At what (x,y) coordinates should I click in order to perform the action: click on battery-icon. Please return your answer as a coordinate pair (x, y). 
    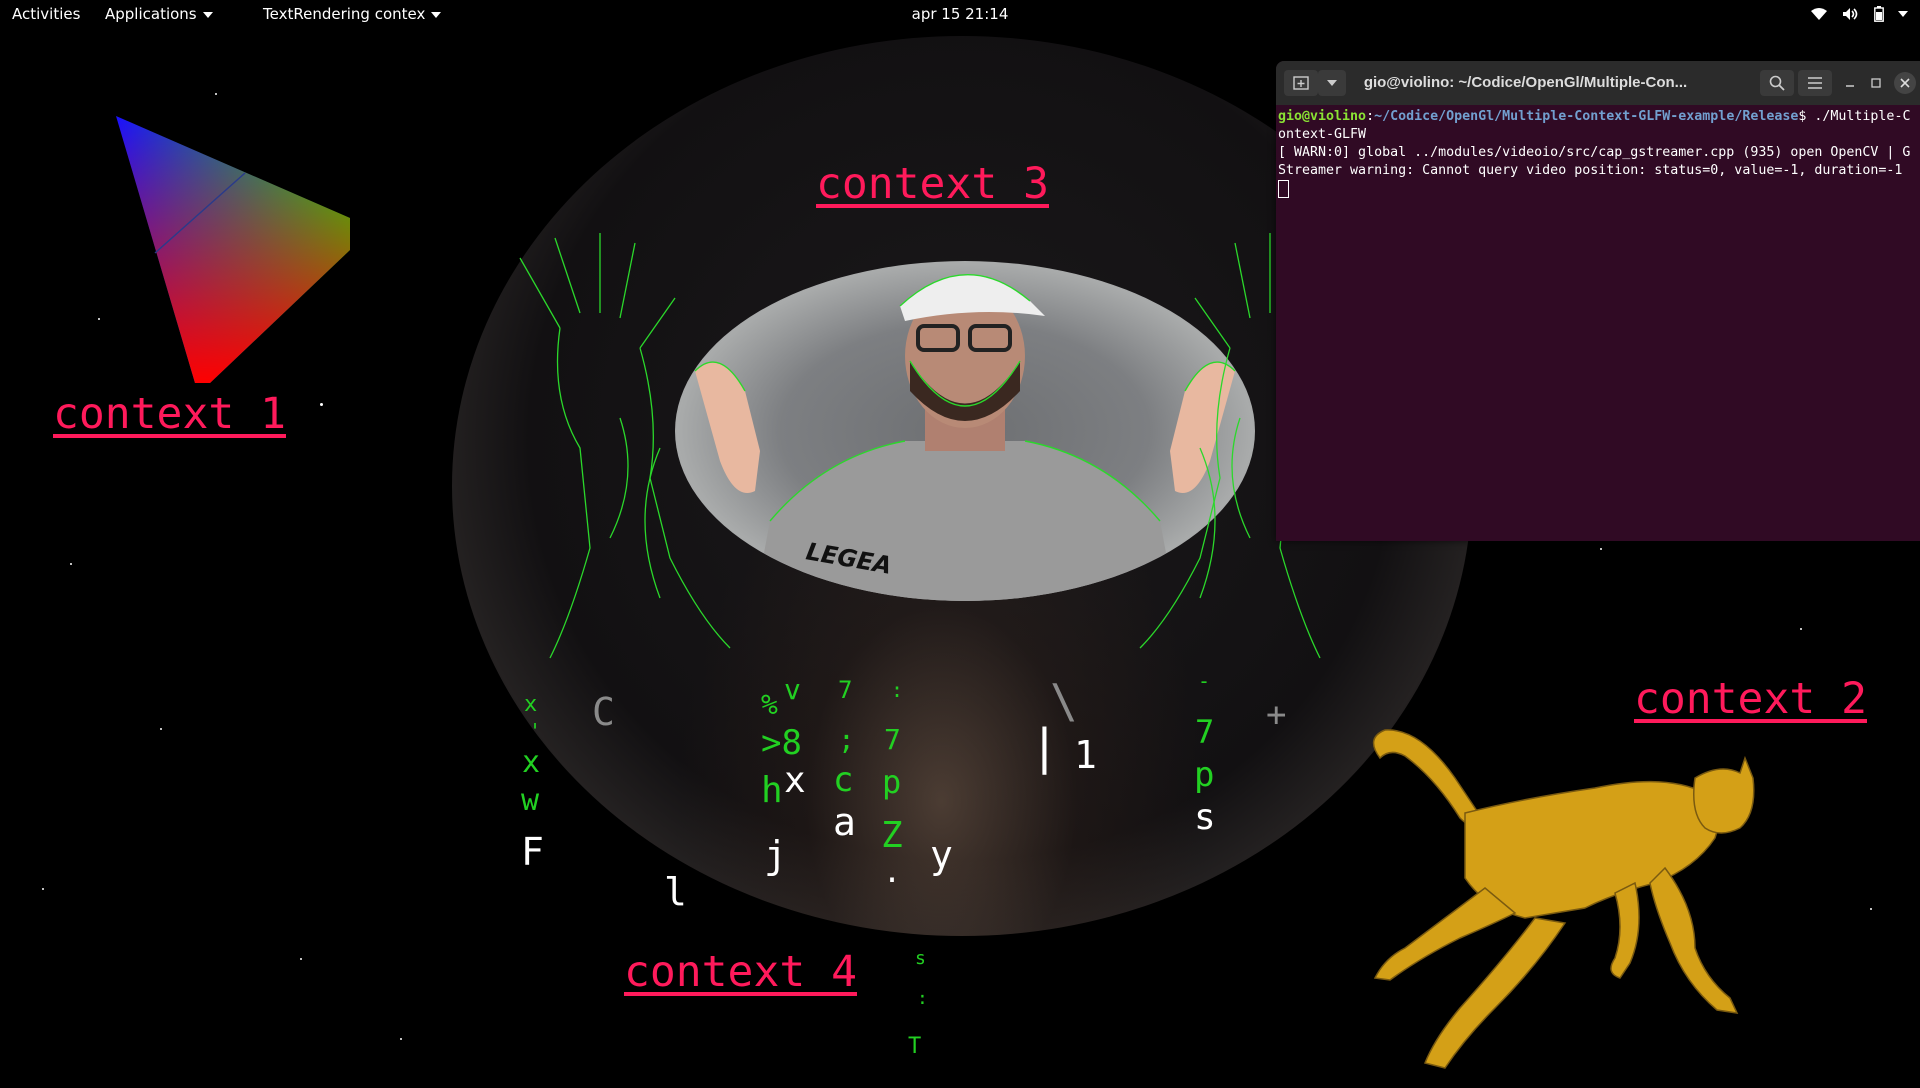
    Looking at the image, I should click on (1879, 14).